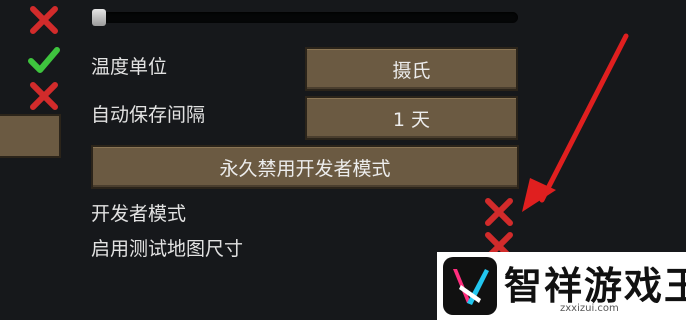  Describe the element at coordinates (595, 285) in the screenshot. I see `watermark-title: 智祥游戏王` at that location.